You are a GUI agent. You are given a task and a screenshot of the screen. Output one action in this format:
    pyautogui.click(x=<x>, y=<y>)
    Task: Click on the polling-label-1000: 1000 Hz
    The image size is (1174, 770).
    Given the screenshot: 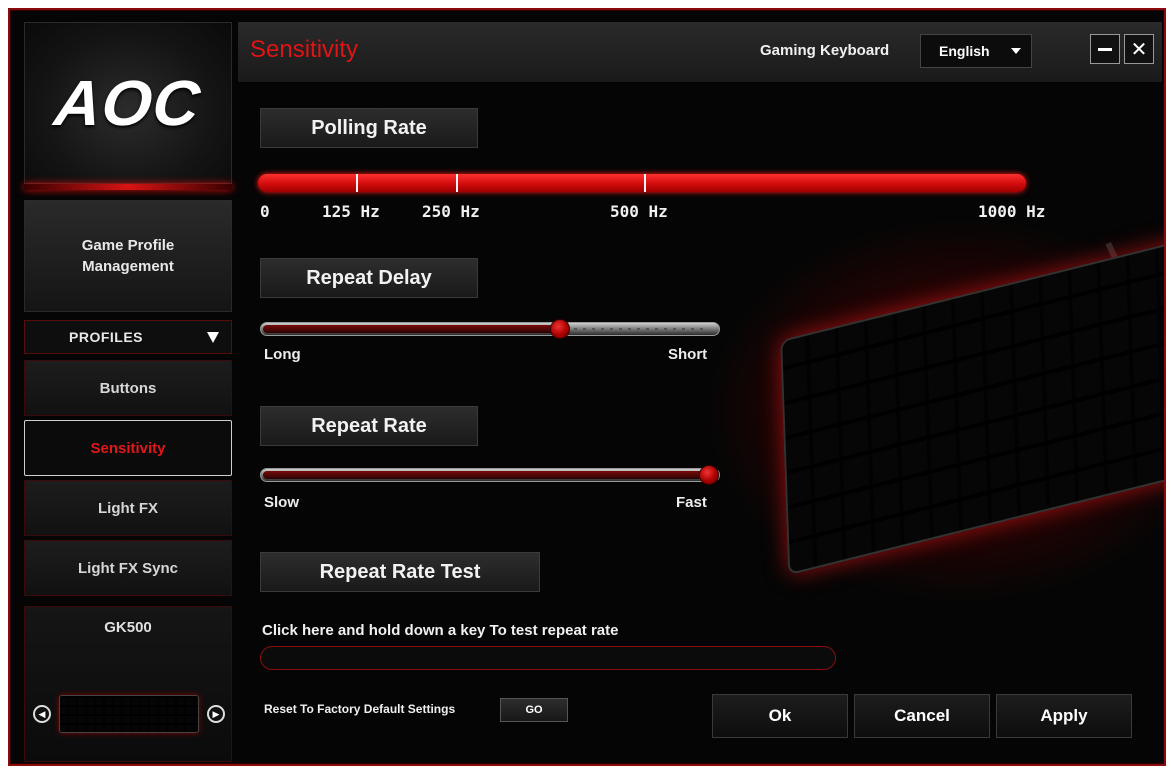 What is the action you would take?
    pyautogui.click(x=1012, y=211)
    